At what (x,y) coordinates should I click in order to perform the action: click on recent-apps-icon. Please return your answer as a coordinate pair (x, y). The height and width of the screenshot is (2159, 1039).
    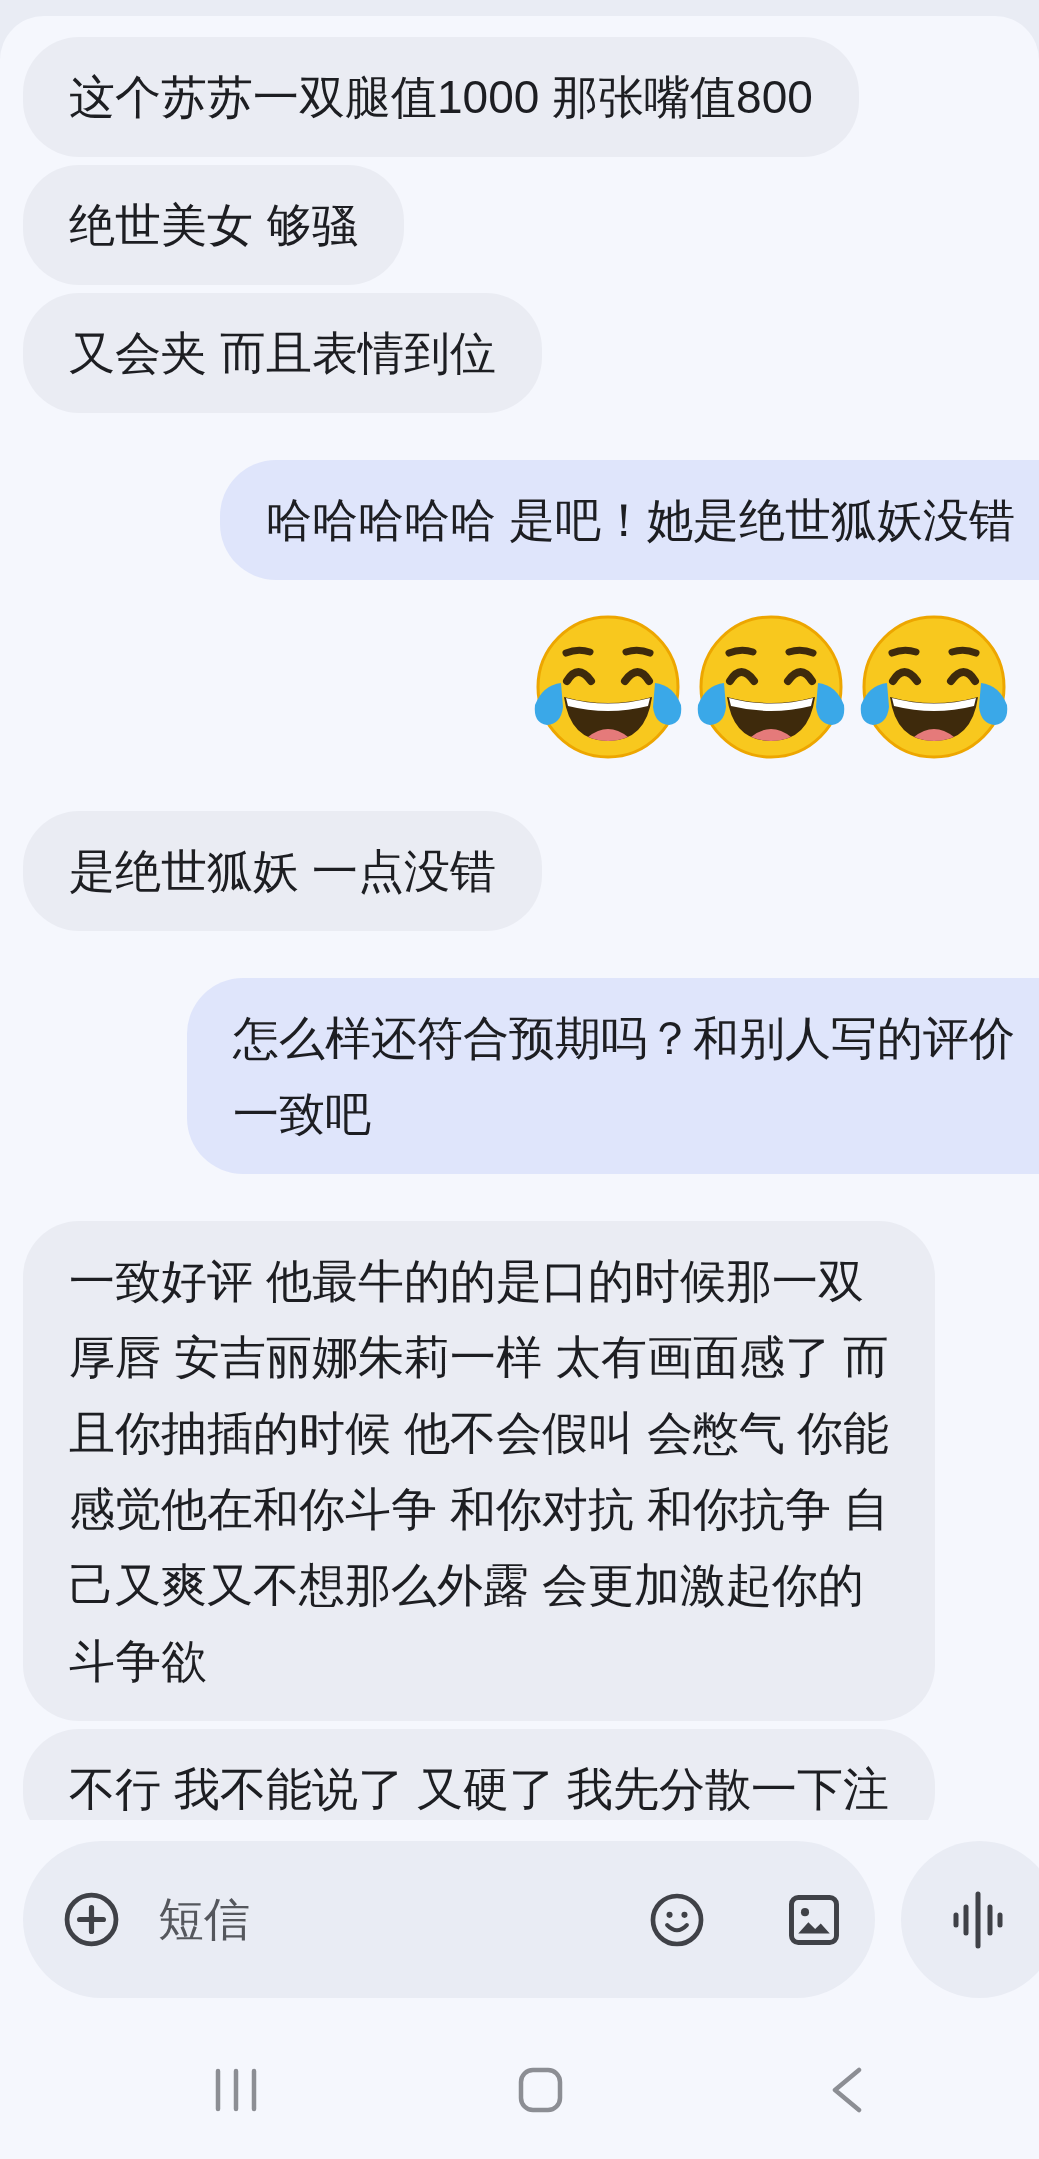
    Looking at the image, I should click on (236, 2090).